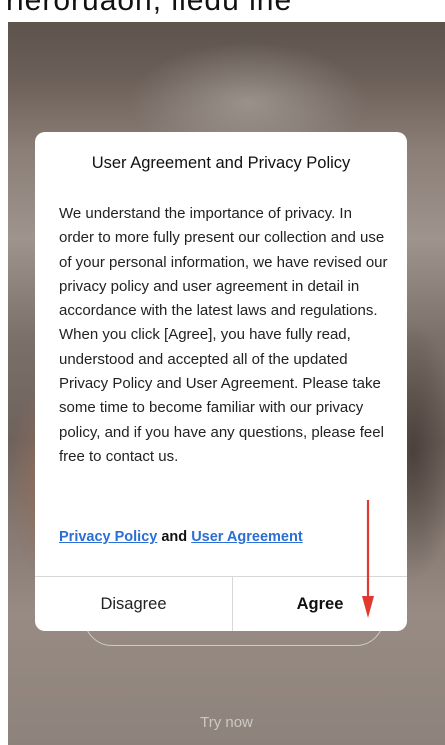 This screenshot has width=445, height=745. I want to click on try-now-link: Try now, so click(226, 722).